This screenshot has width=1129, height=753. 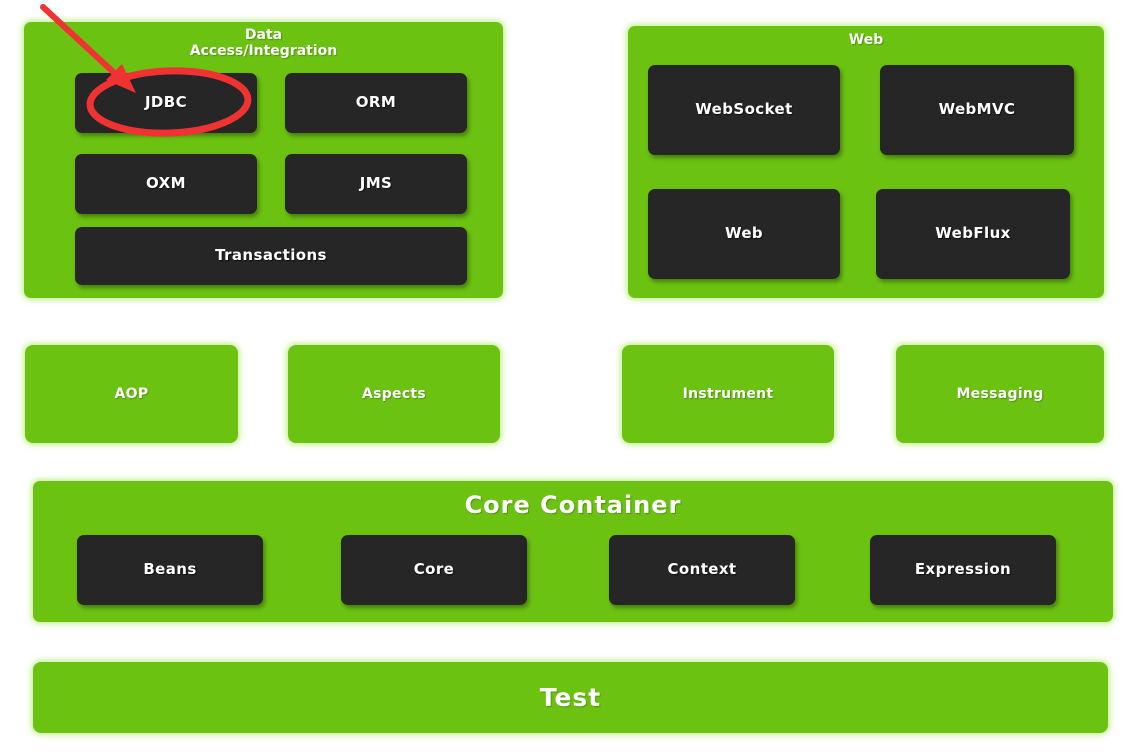 I want to click on module-box-oxm: OXM, so click(x=166, y=184).